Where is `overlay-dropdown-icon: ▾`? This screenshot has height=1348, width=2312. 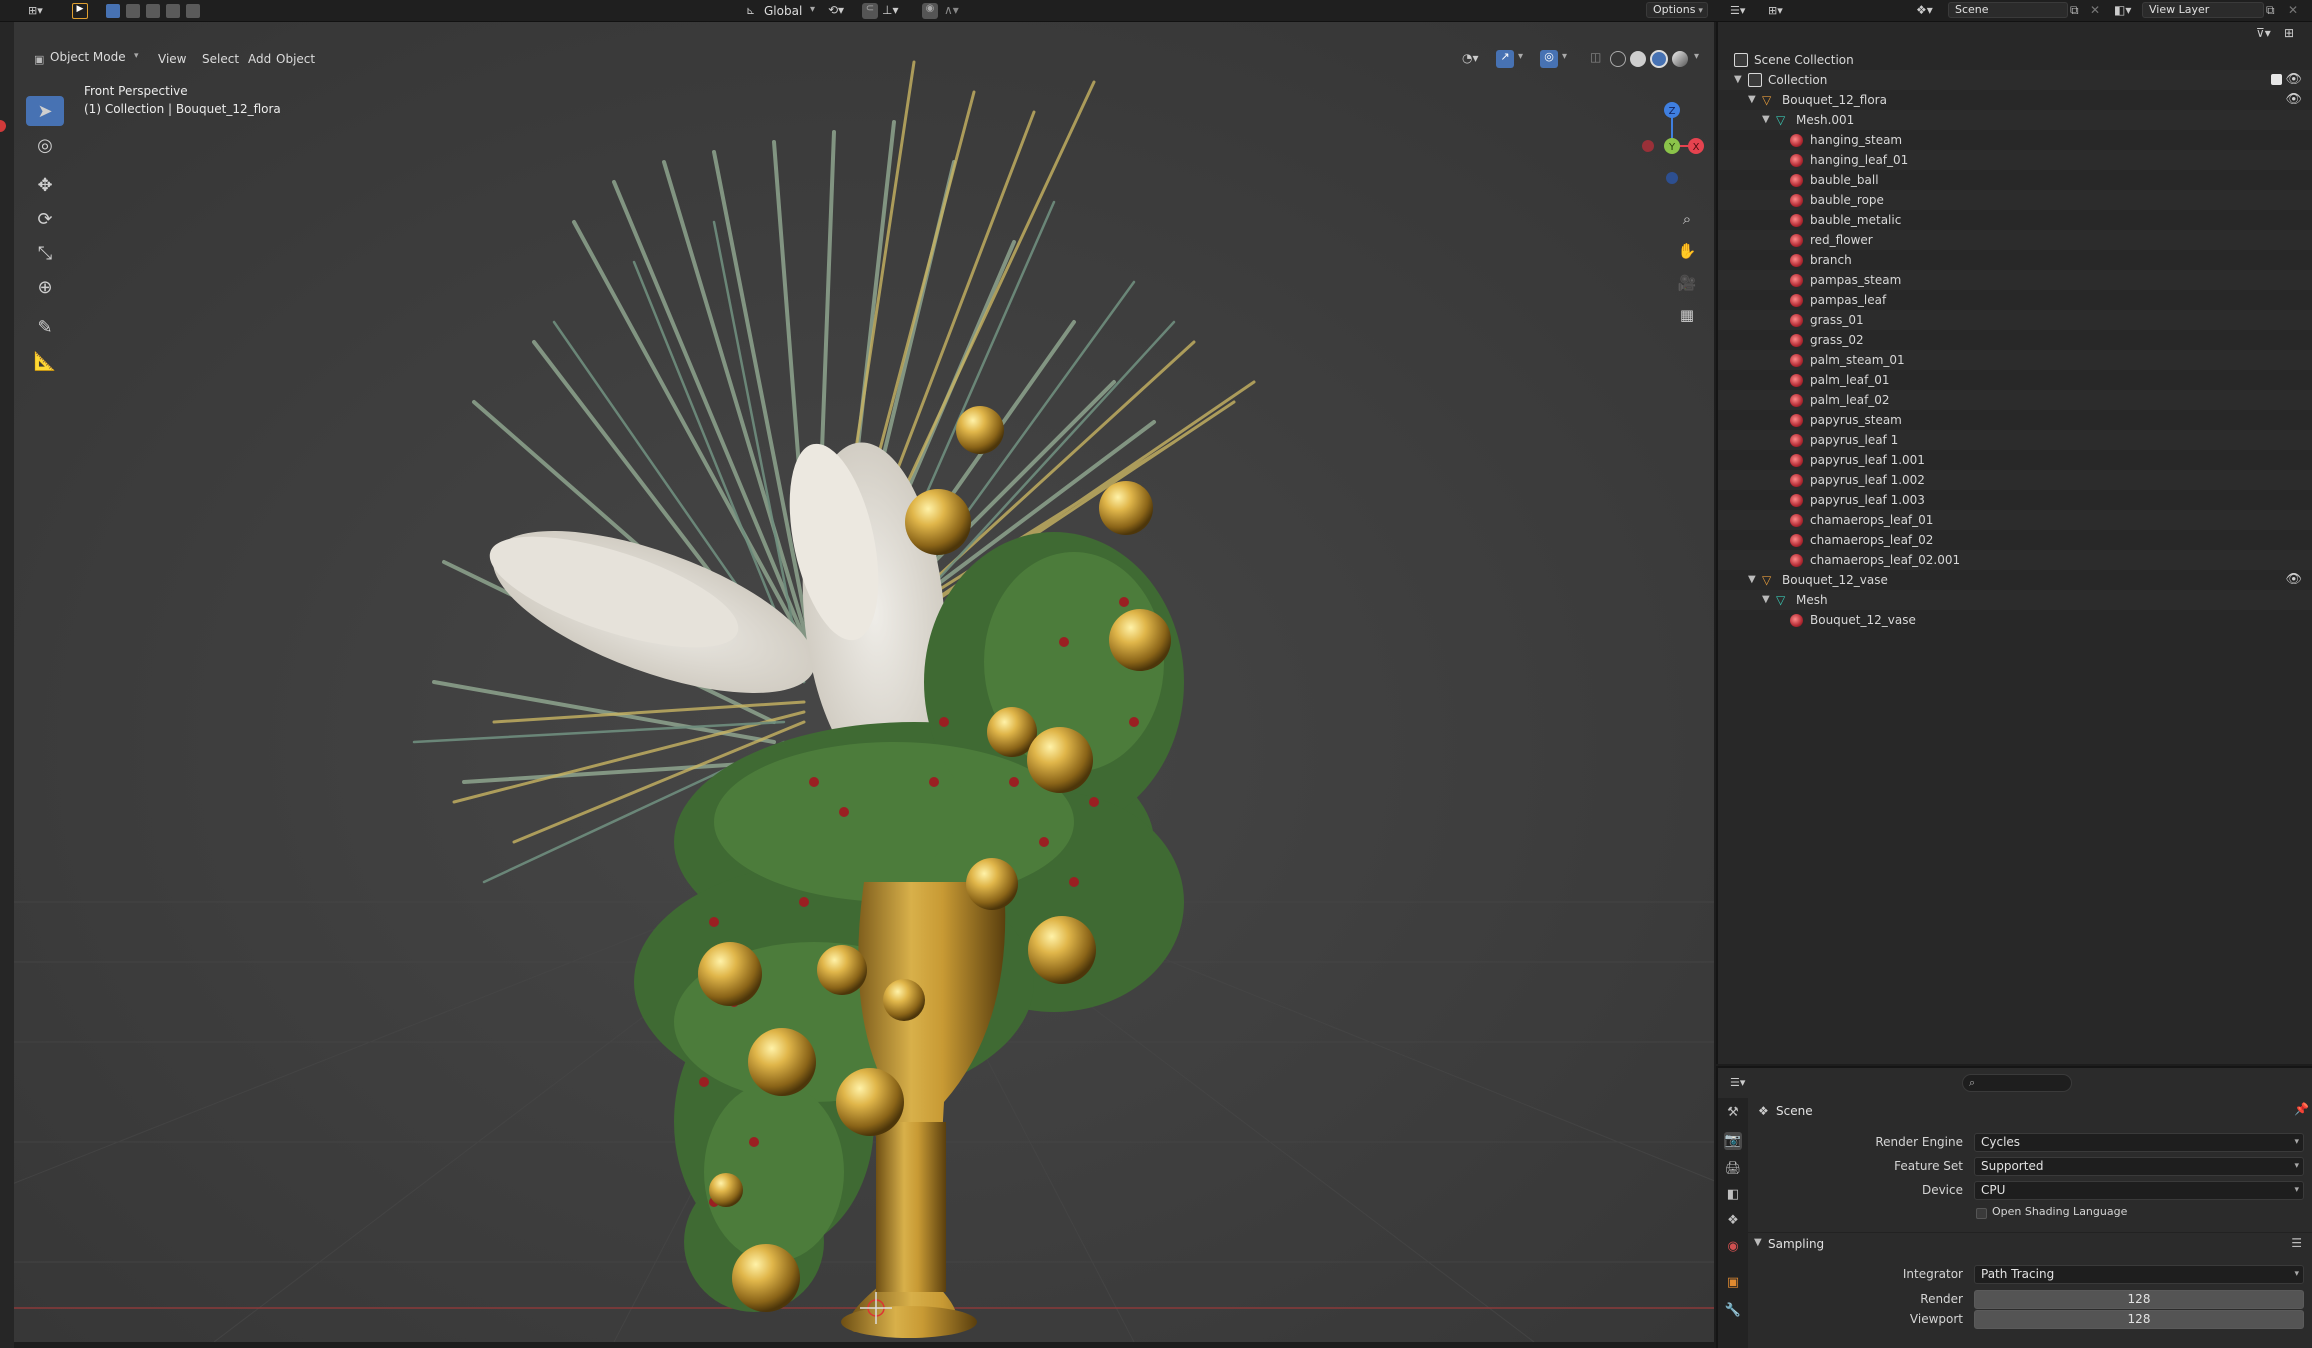 overlay-dropdown-icon: ▾ is located at coordinates (1564, 56).